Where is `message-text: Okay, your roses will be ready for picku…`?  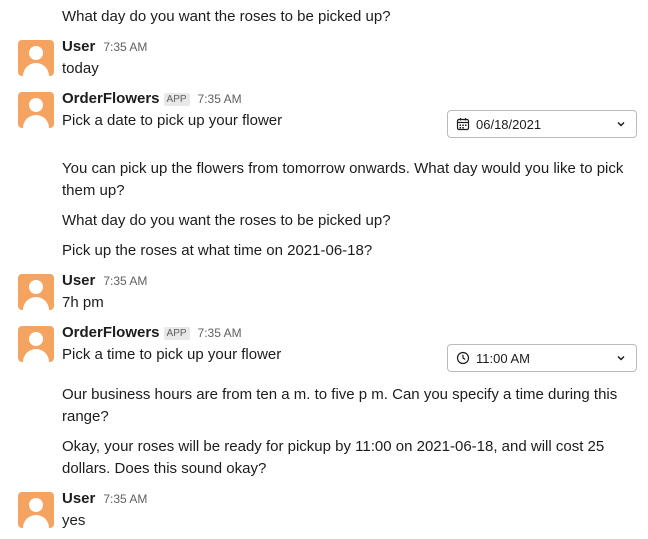 message-text: Okay, your roses will be ready for picku… is located at coordinates (333, 457).